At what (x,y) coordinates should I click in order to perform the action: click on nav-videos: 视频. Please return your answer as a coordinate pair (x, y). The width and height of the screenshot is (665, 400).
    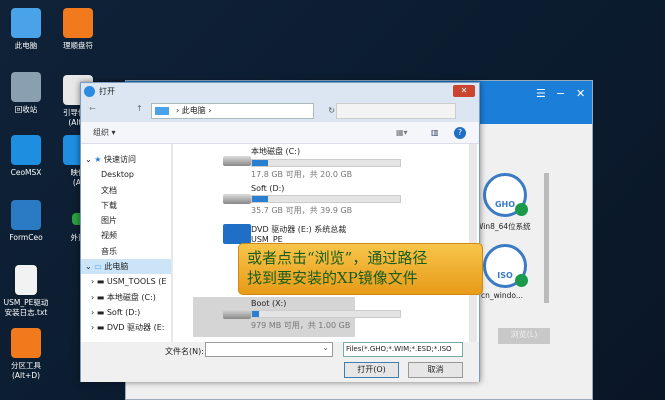
    Looking at the image, I should click on (126, 235).